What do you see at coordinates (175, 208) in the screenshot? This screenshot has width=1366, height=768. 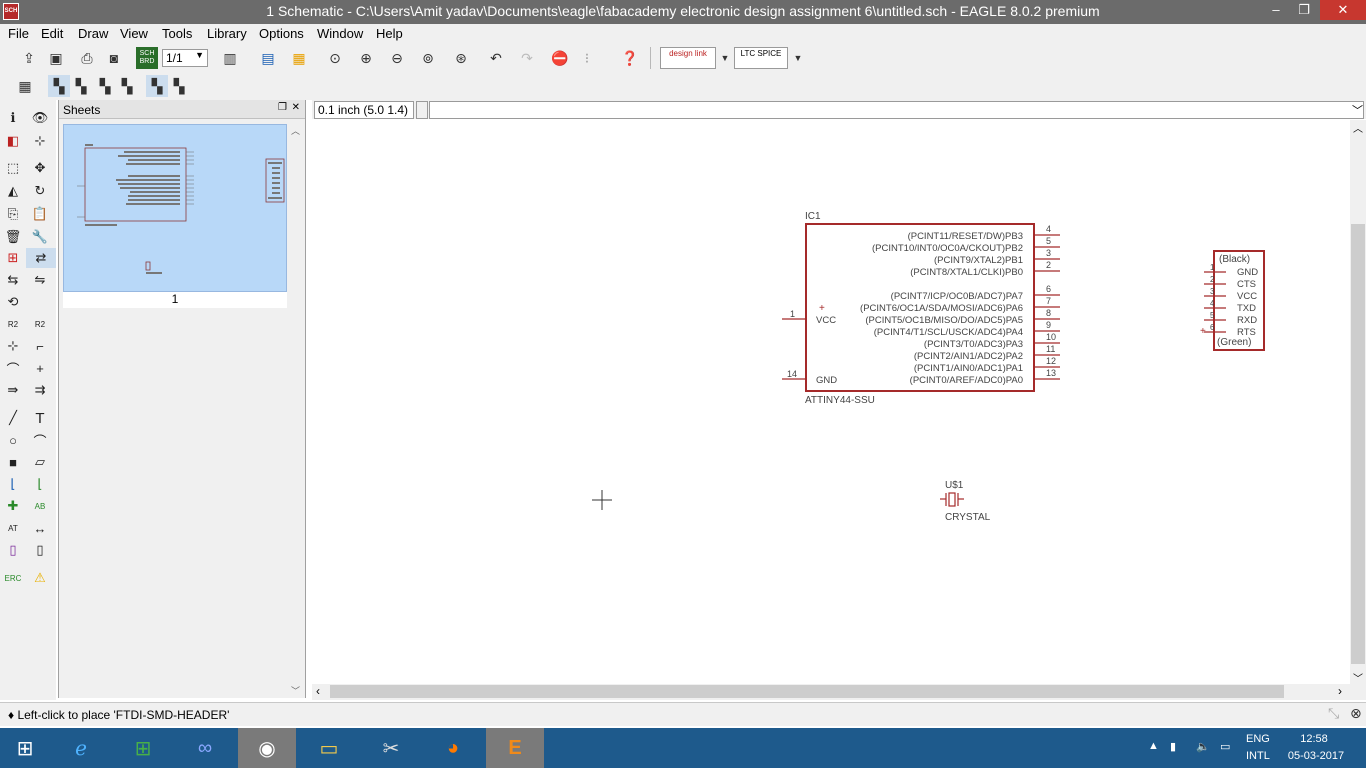 I see `sheet-thumbnail` at bounding box center [175, 208].